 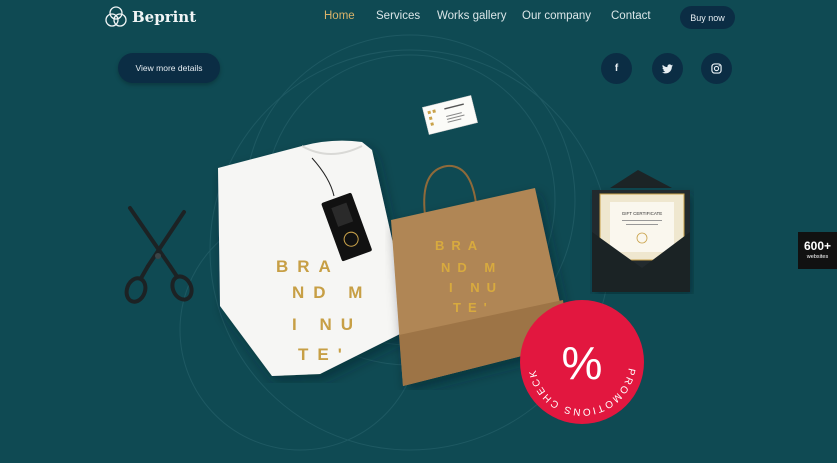 I want to click on facebook-icon: f, so click(x=616, y=68).